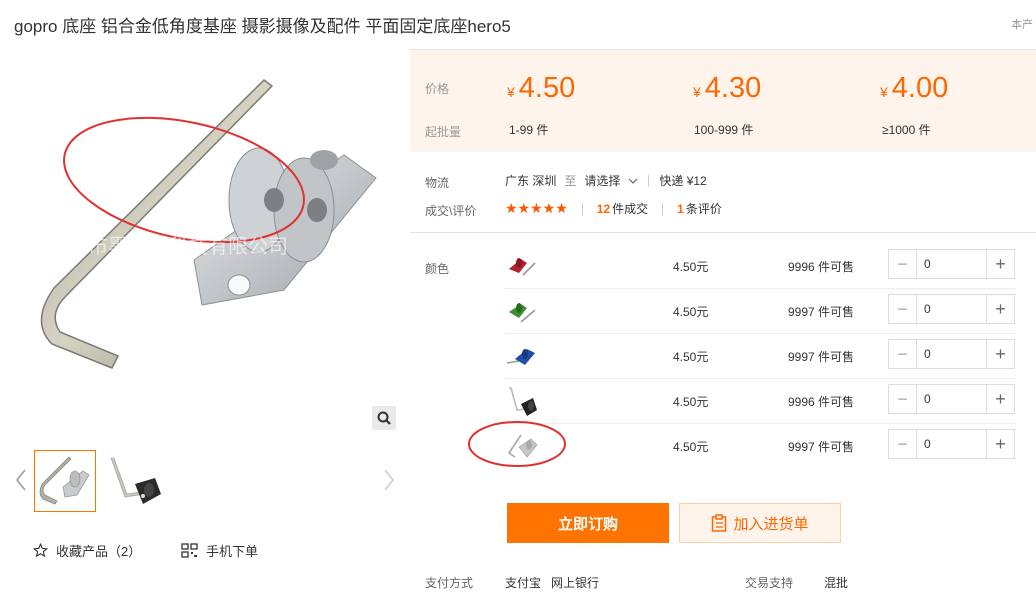 The height and width of the screenshot is (611, 1036). Describe the element at coordinates (552, 583) in the screenshot. I see `payment-methods: 支付宝 网上银行` at that location.